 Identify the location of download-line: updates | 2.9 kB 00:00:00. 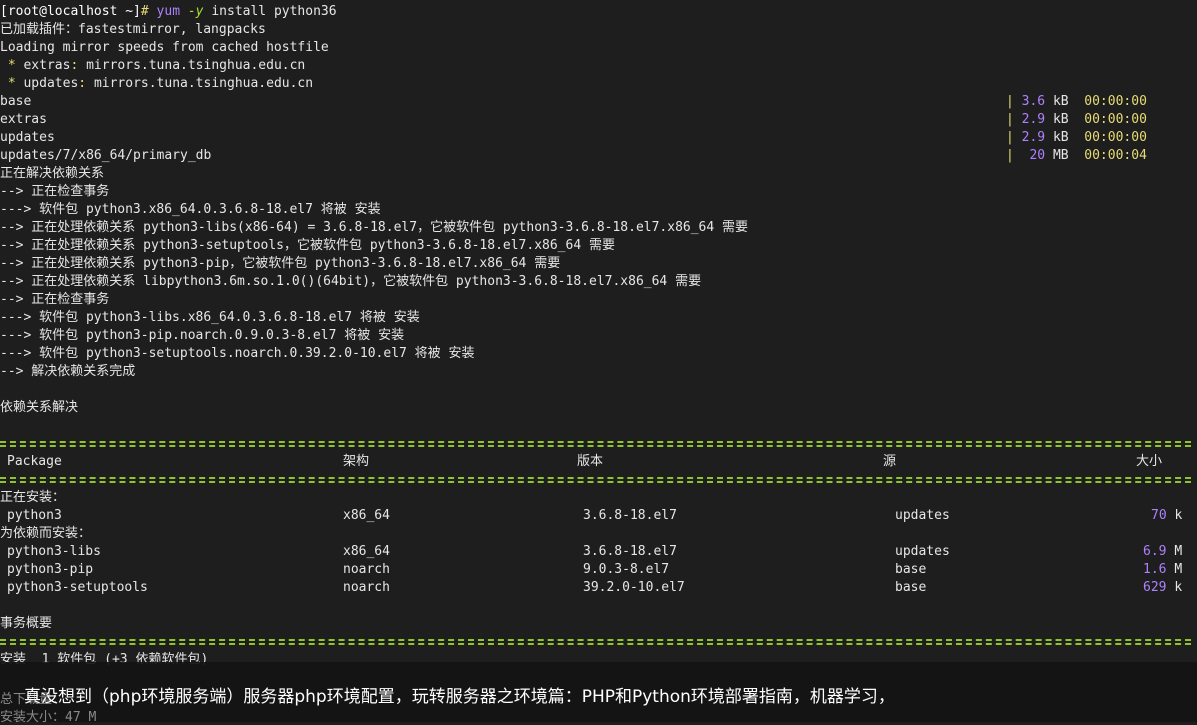
(573, 137).